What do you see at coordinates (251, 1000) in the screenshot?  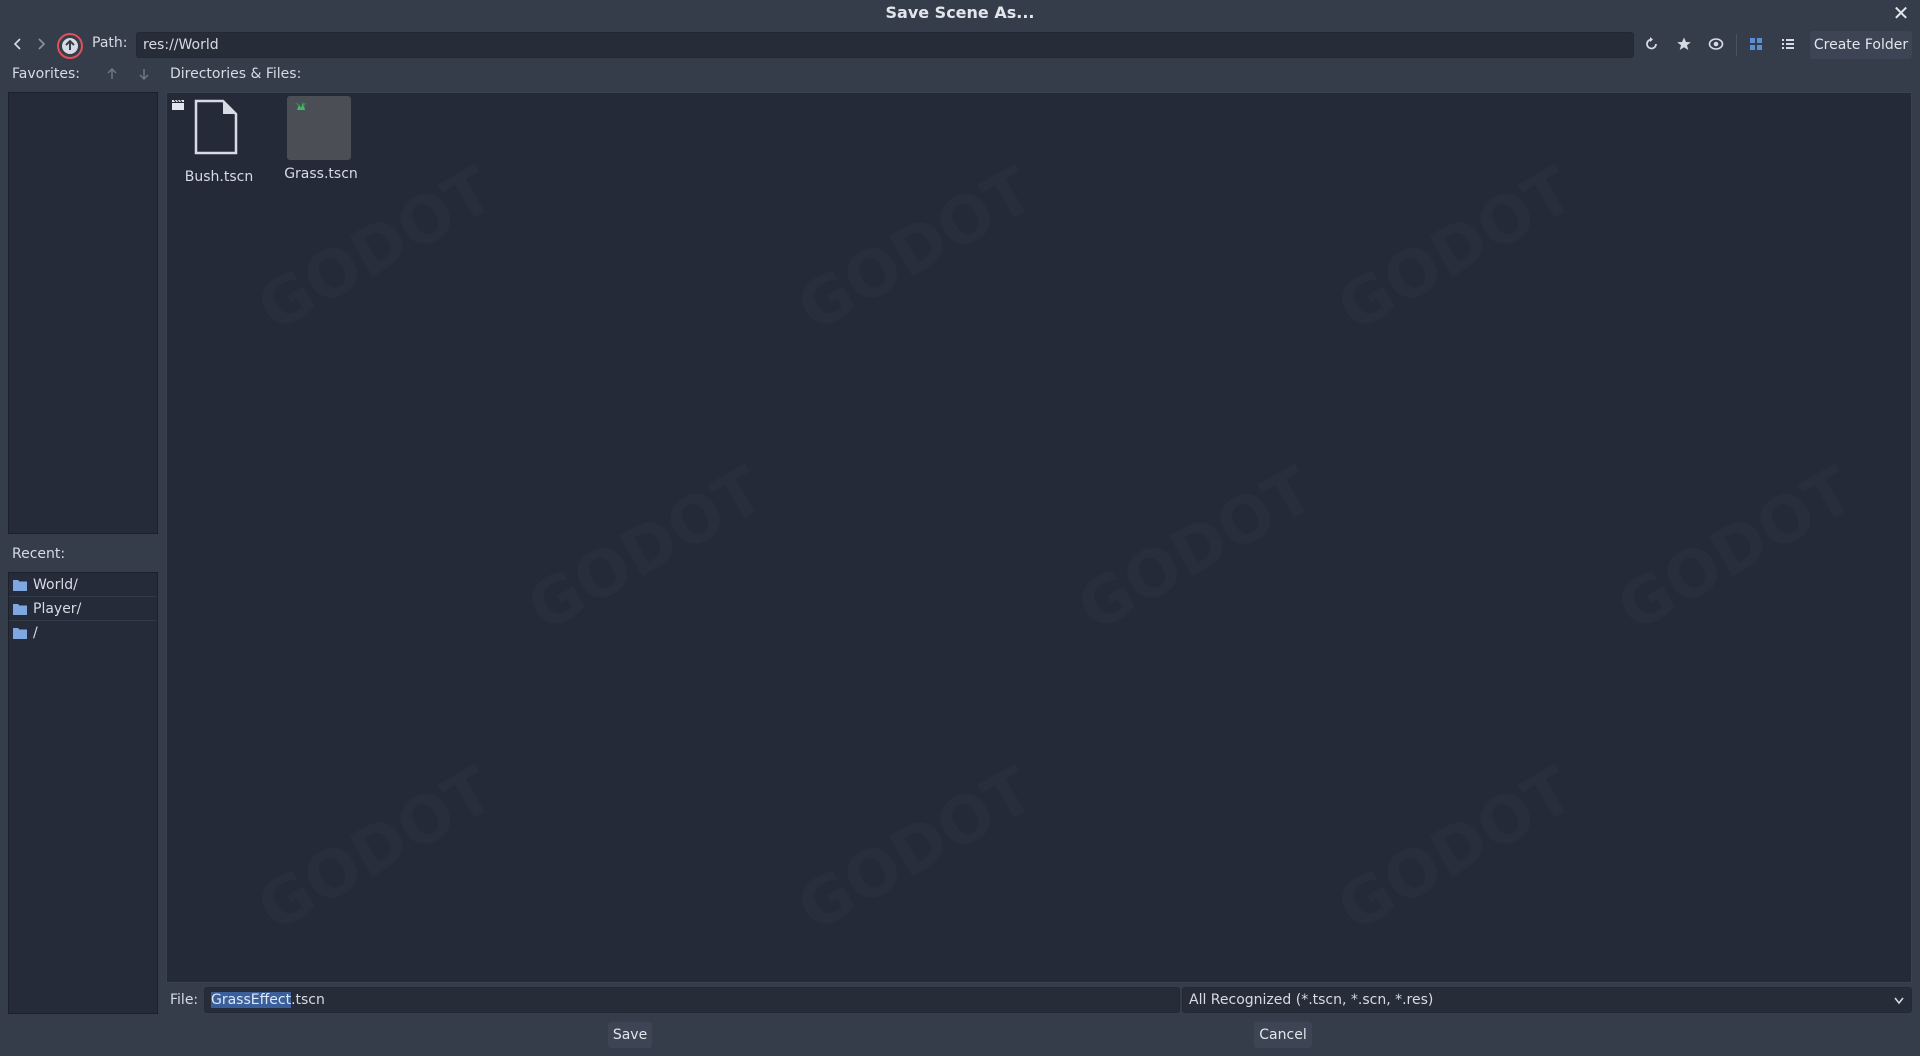 I see `file-name-selection: GrassEffect` at bounding box center [251, 1000].